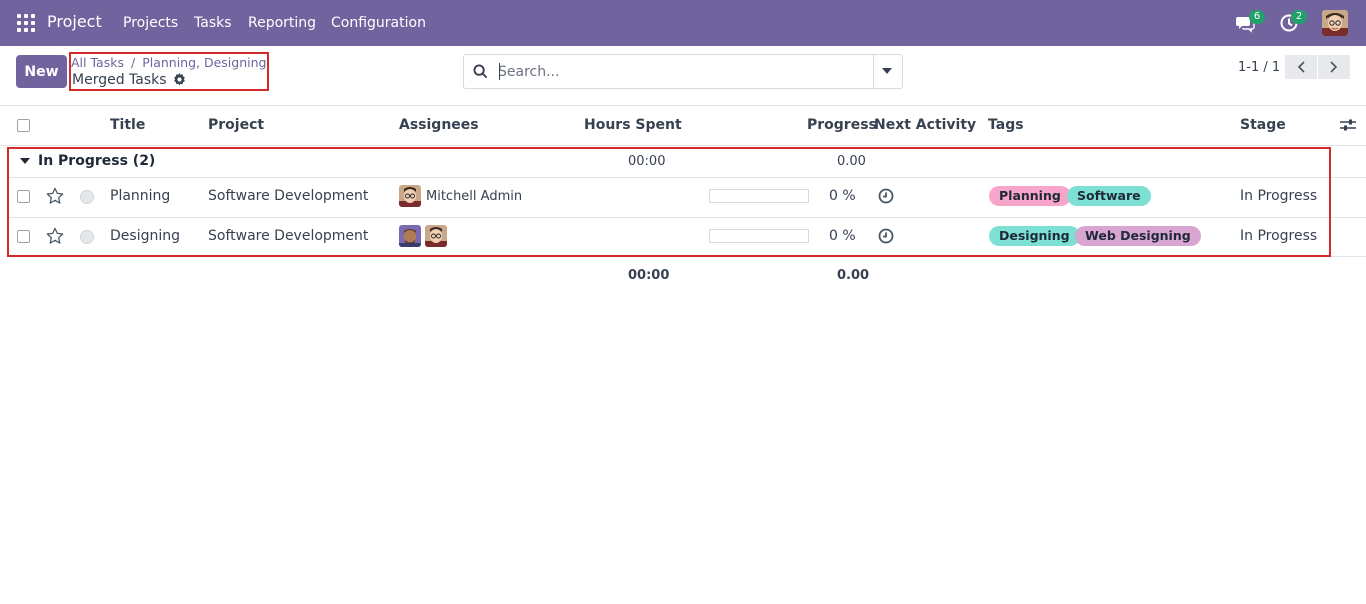 The height and width of the screenshot is (604, 1366). Describe the element at coordinates (649, 275) in the screenshot. I see `total-hours: 00:00` at that location.